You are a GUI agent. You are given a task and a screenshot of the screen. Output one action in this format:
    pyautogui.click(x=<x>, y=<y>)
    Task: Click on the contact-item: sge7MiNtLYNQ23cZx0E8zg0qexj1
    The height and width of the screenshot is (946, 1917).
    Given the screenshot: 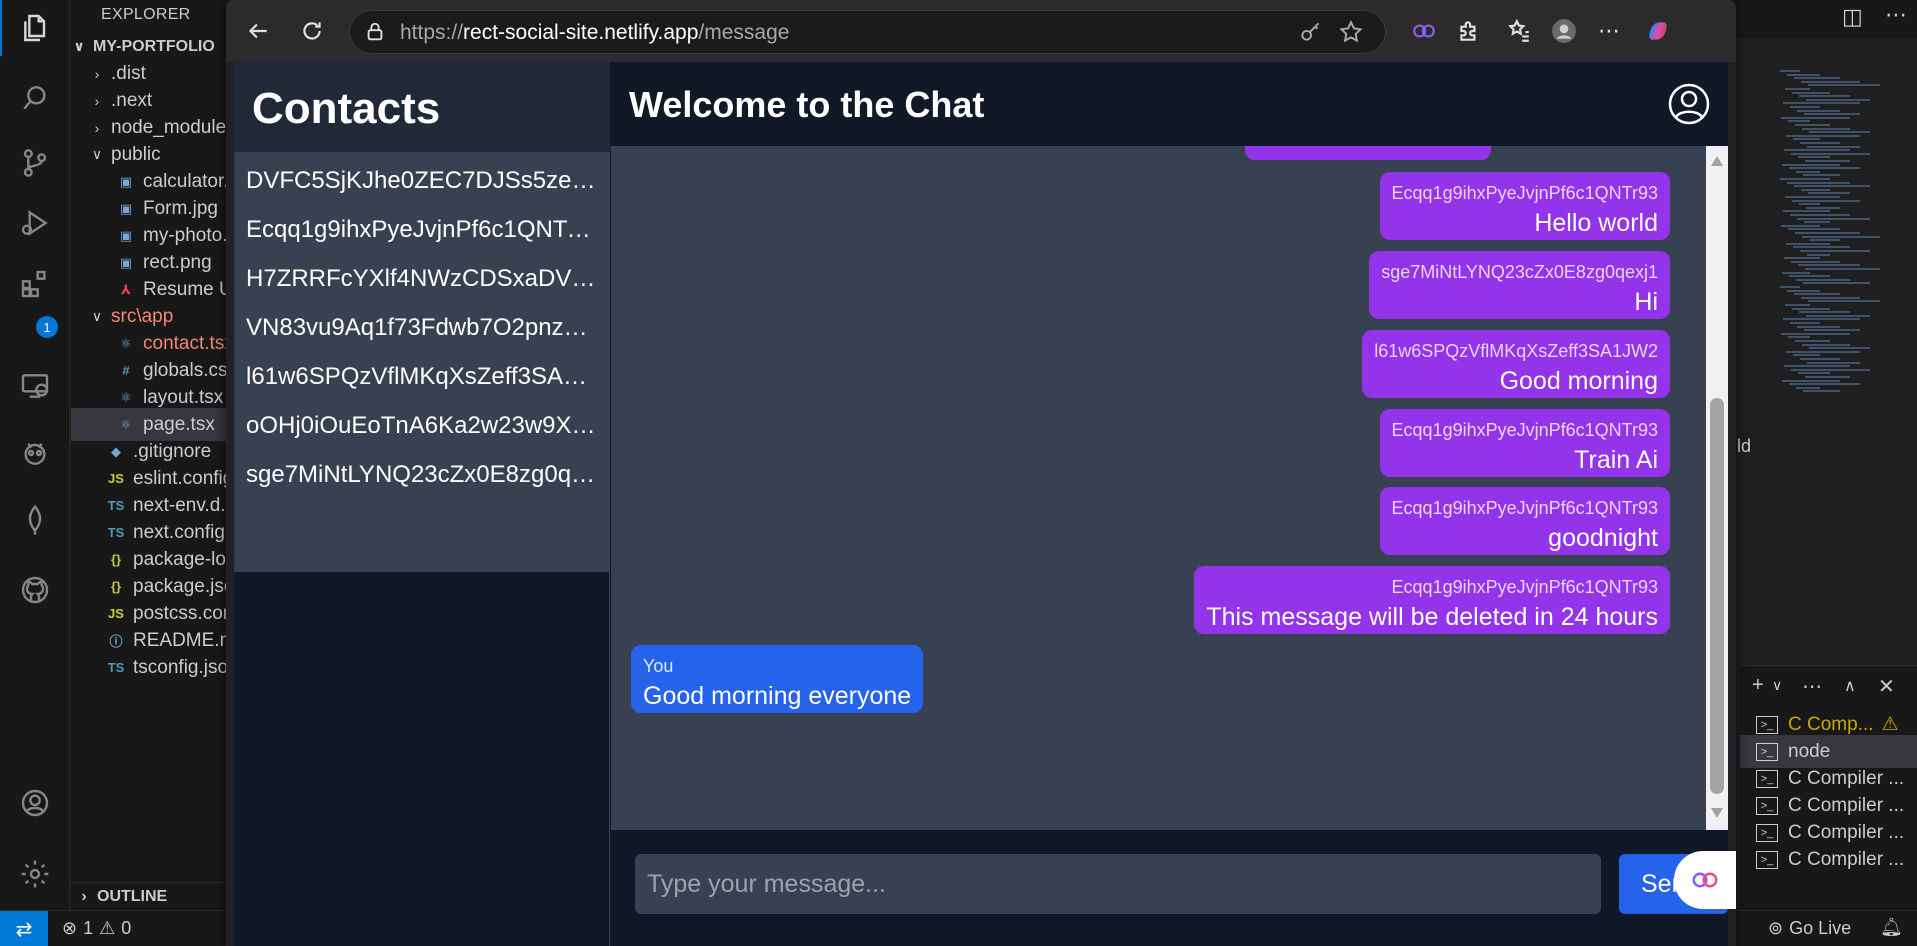 What is the action you would take?
    pyautogui.click(x=422, y=474)
    